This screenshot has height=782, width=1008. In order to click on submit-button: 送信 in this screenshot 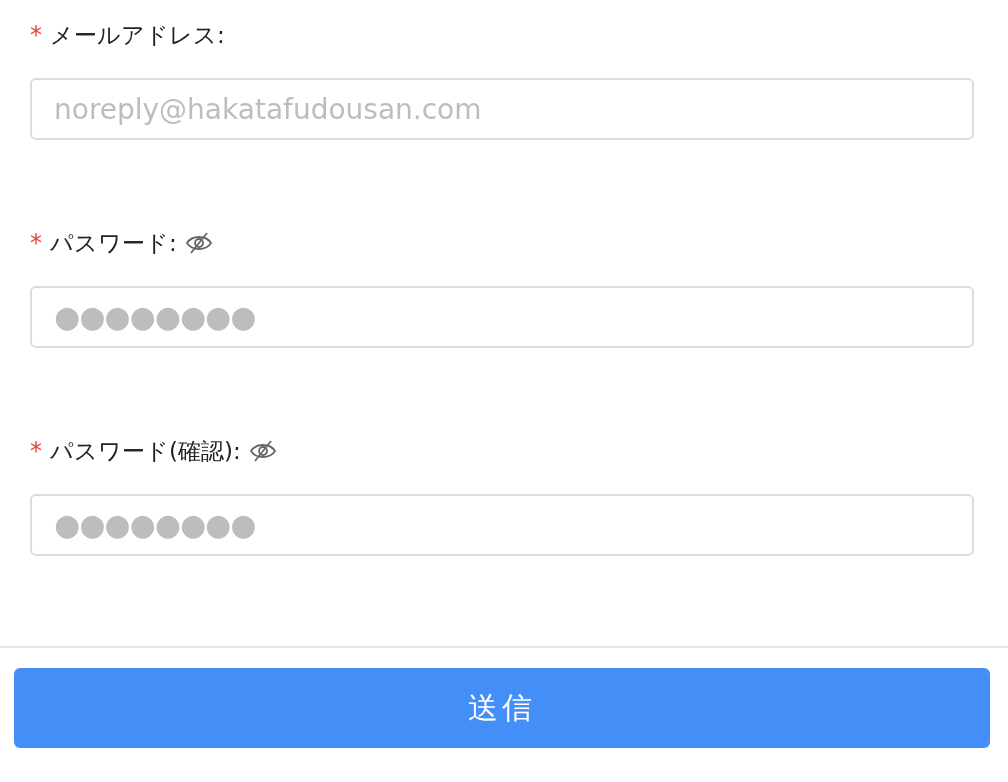, I will do `click(502, 708)`.